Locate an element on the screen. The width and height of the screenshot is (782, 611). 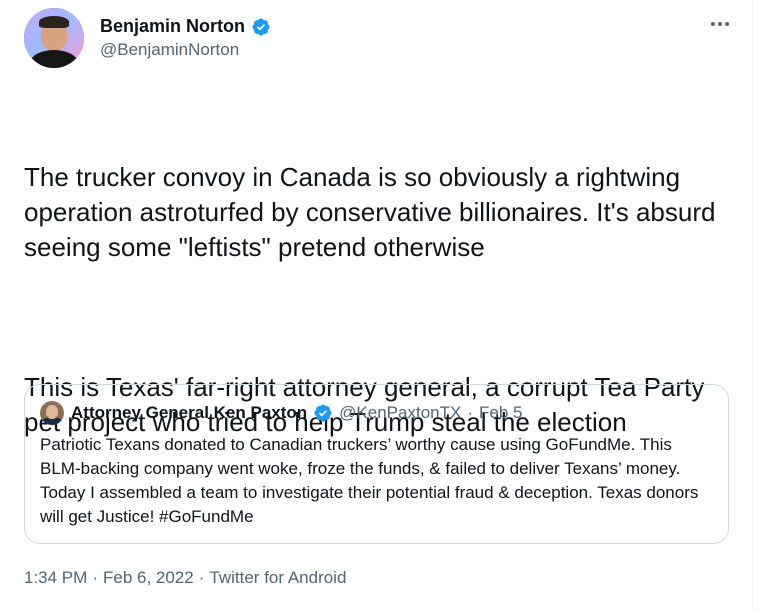
author-display-name: Benjamin Norton is located at coordinates (185, 26).